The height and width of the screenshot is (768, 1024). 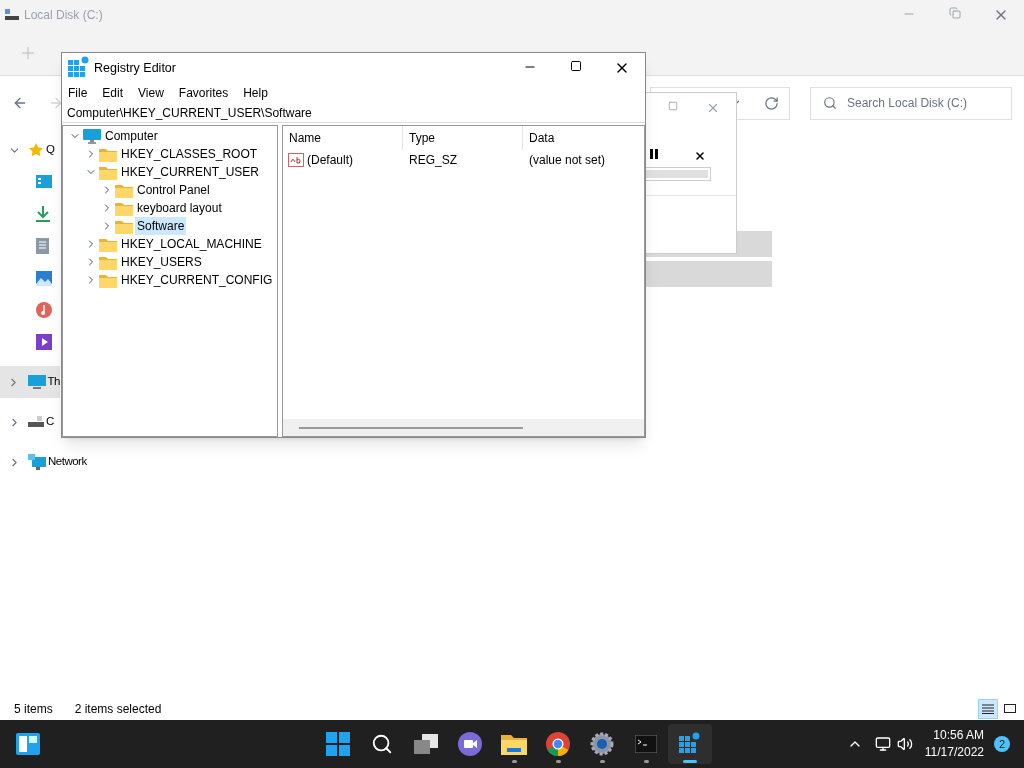 What do you see at coordinates (411, 427) in the screenshot?
I see `scrollbar-thumb` at bounding box center [411, 427].